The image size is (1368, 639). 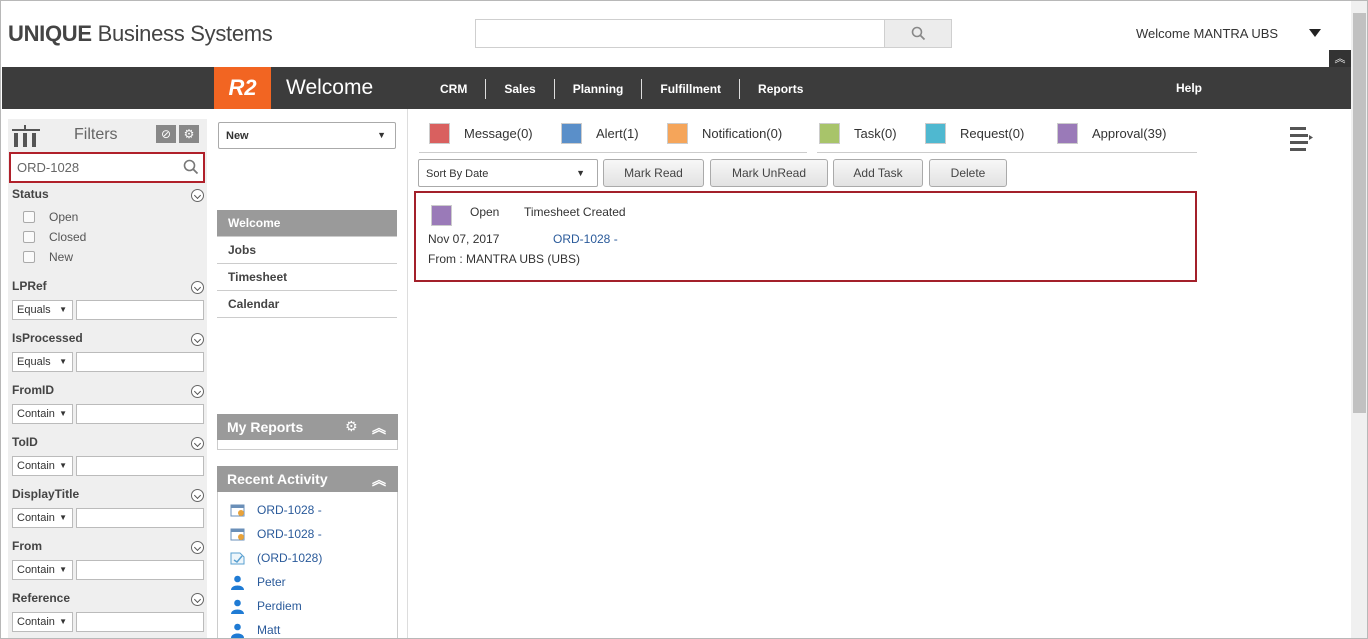 What do you see at coordinates (140, 518) in the screenshot?
I see `displaytitle-value-input` at bounding box center [140, 518].